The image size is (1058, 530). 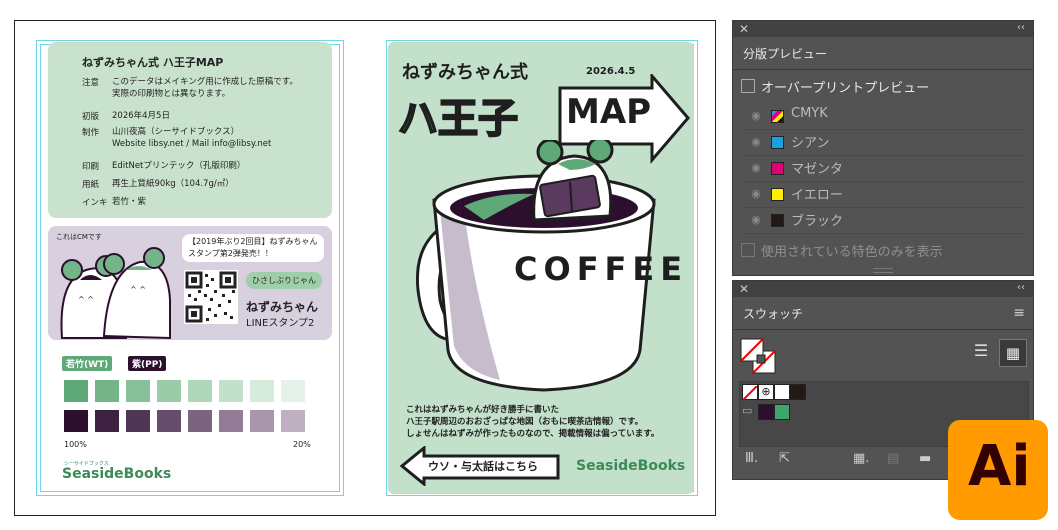 I want to click on list-view-icon: ☰, so click(x=981, y=352).